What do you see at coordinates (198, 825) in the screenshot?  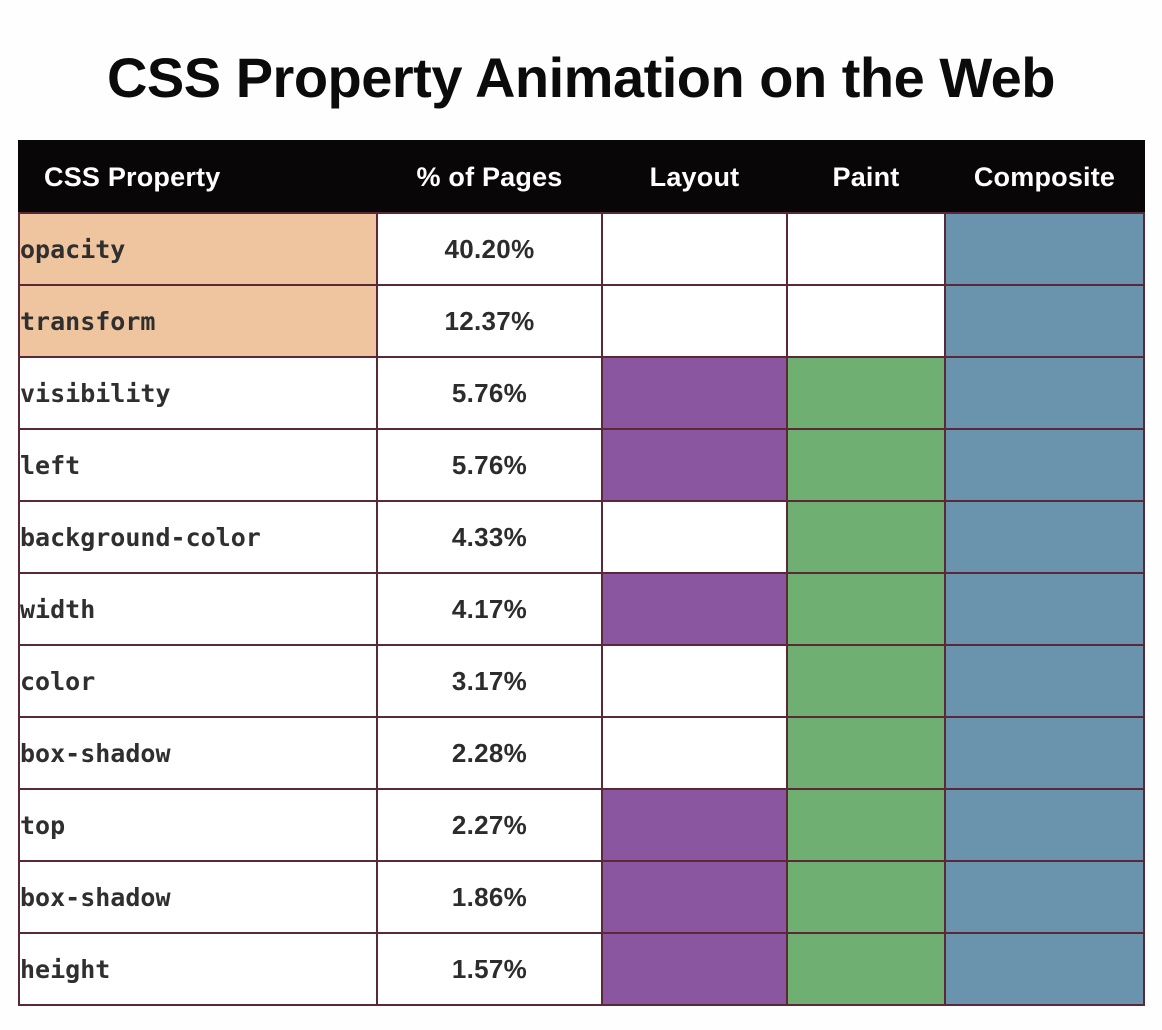 I see `cell-css-property: top` at bounding box center [198, 825].